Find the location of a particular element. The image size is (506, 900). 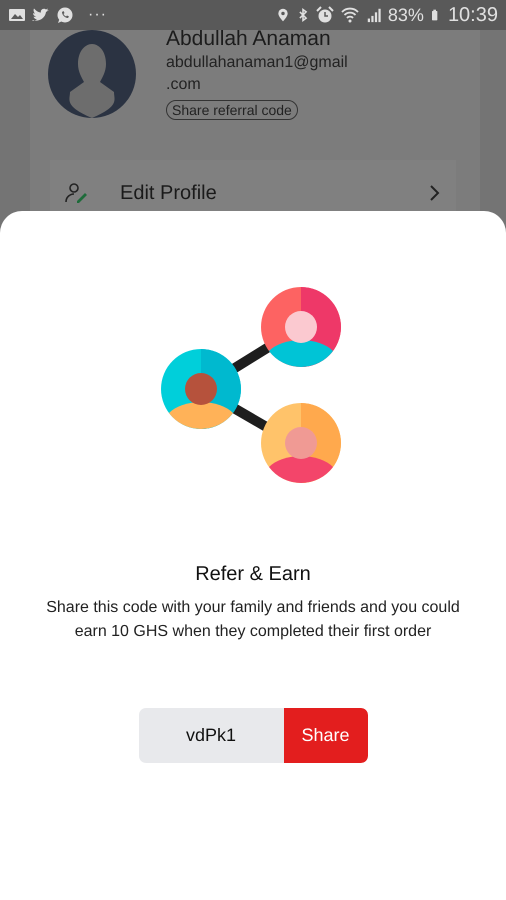

chat-bubble-icon is located at coordinates (65, 15).